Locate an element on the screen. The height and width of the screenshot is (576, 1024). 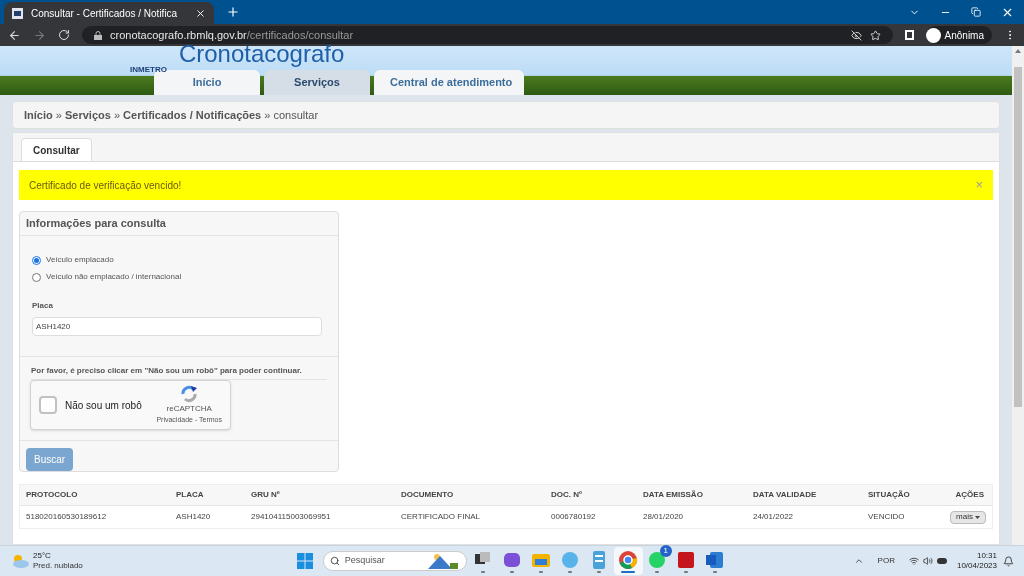
chrome-icon is located at coordinates (628, 560).